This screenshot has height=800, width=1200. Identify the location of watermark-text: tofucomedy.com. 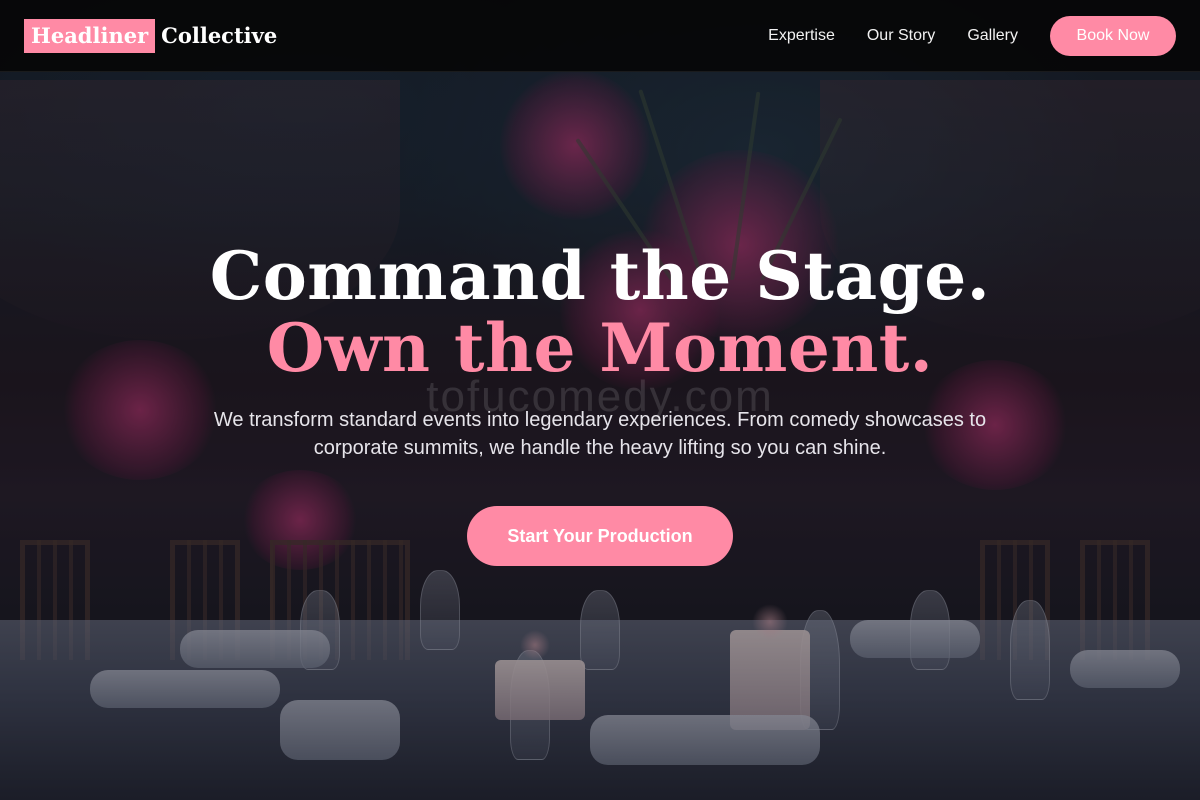
(600, 396).